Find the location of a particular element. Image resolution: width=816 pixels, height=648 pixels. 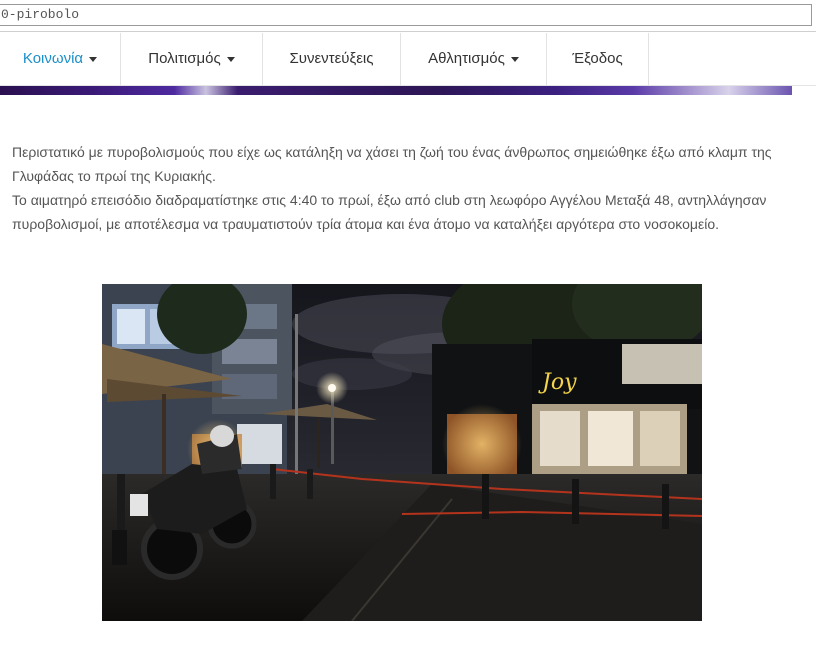

nav-item-politismos: Πολιτισμός is located at coordinates (192, 59).